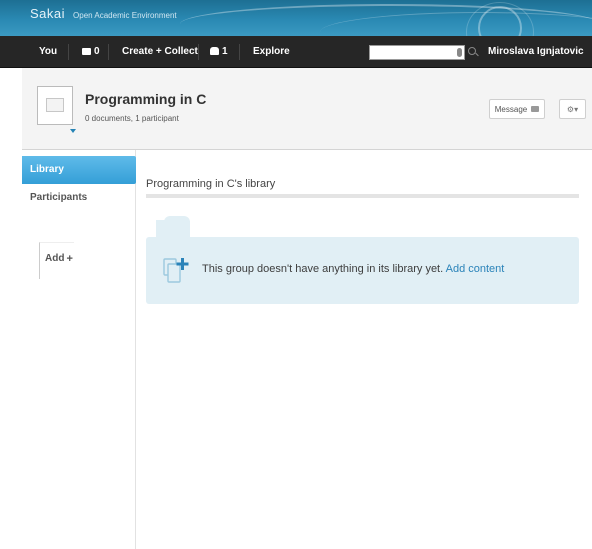 The width and height of the screenshot is (592, 549). I want to click on message-icon, so click(86, 51).